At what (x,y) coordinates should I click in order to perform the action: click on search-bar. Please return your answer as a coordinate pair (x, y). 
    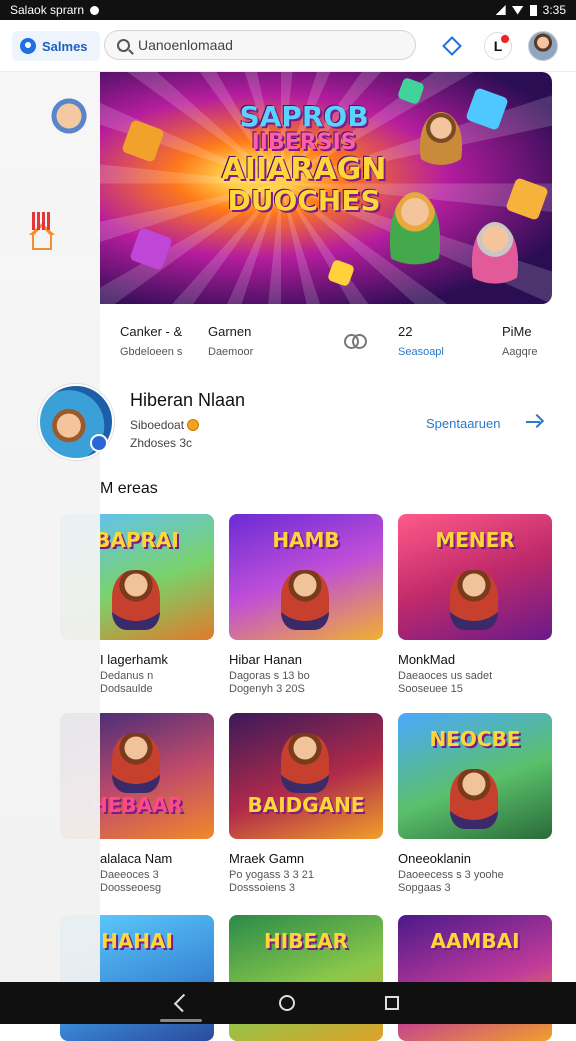
    Looking at the image, I should click on (260, 45).